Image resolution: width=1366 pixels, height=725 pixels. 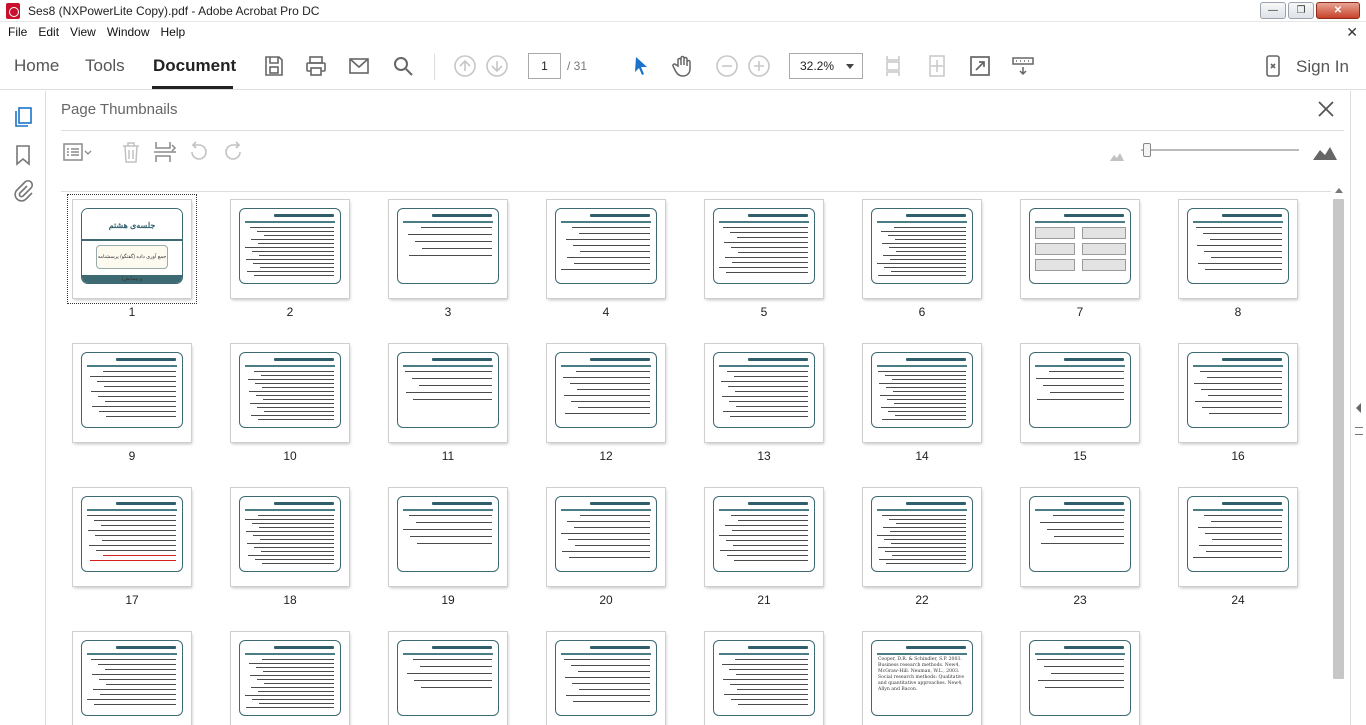 I want to click on options-menu-icon, so click(x=78, y=152).